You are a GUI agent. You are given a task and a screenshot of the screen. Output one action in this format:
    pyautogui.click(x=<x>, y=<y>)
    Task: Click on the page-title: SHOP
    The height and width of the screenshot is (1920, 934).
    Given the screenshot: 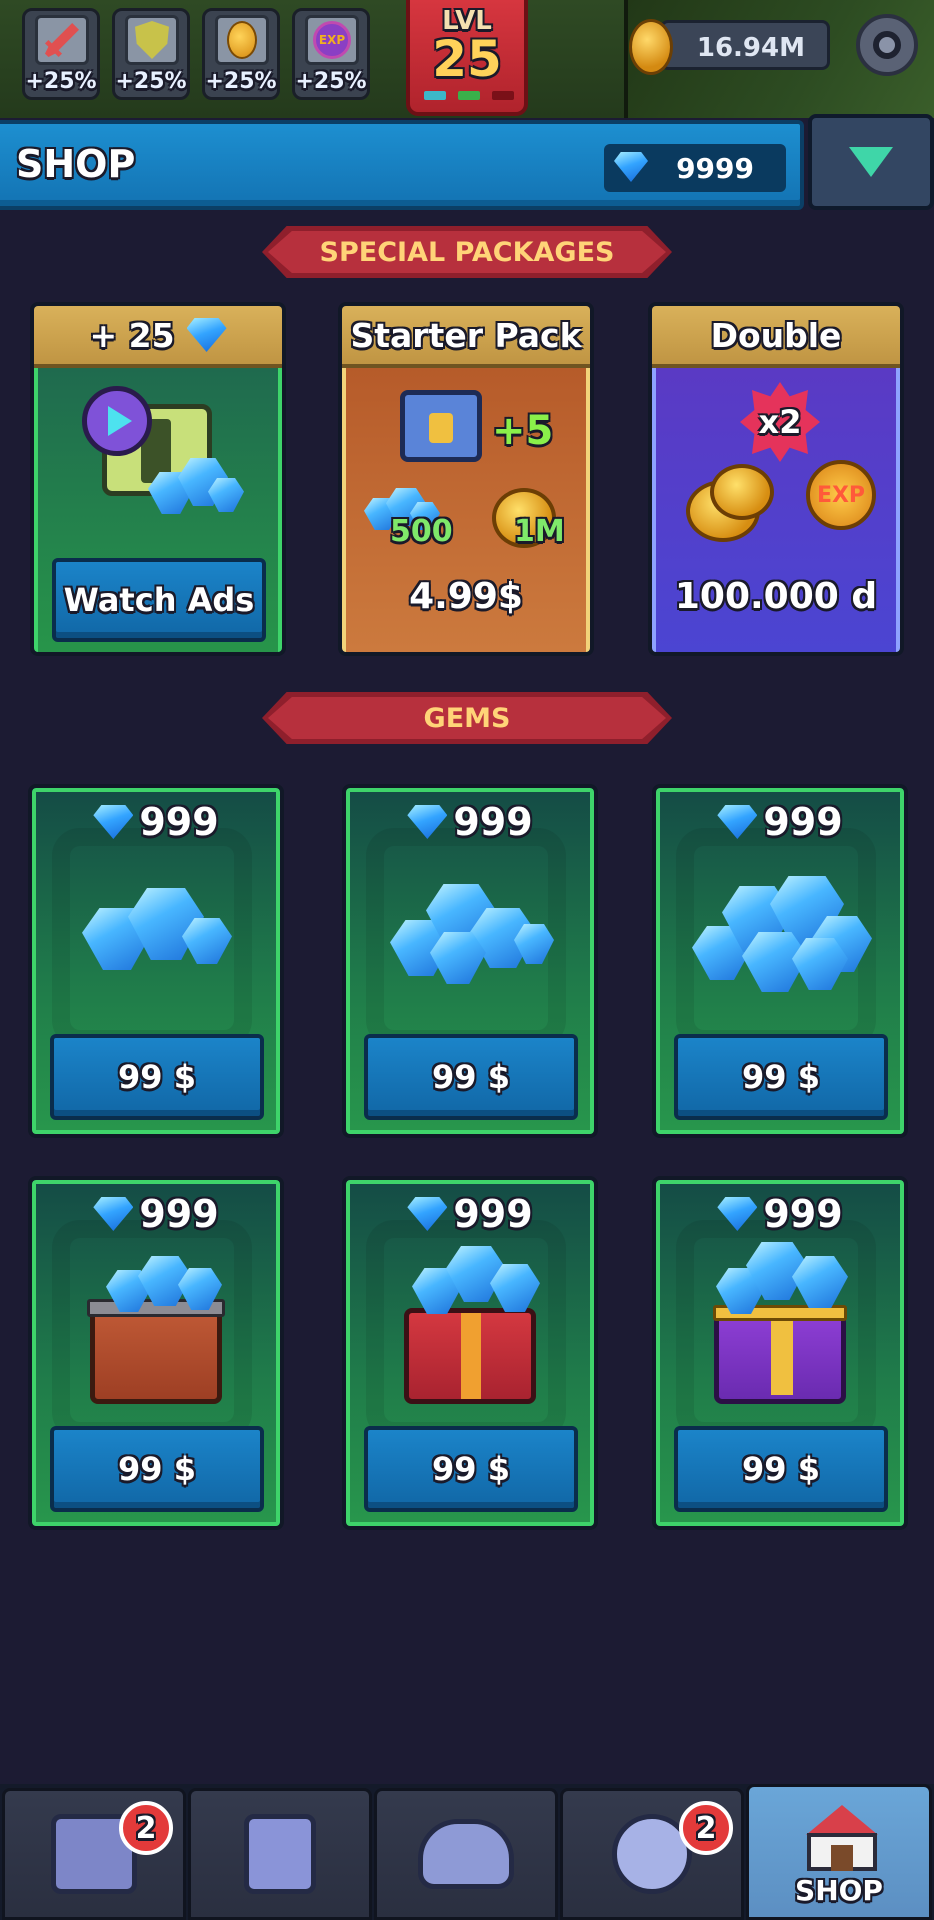 What is the action you would take?
    pyautogui.click(x=76, y=164)
    